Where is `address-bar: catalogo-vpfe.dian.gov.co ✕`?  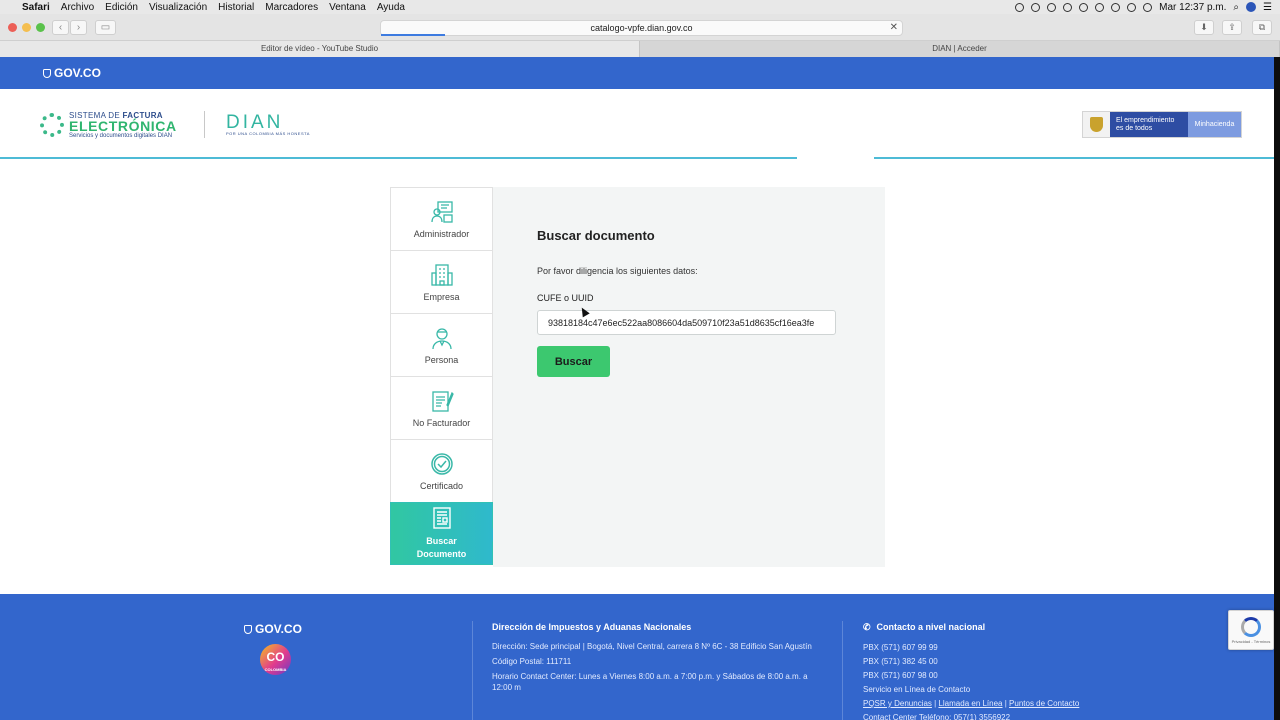 address-bar: catalogo-vpfe.dian.gov.co ✕ is located at coordinates (641, 28).